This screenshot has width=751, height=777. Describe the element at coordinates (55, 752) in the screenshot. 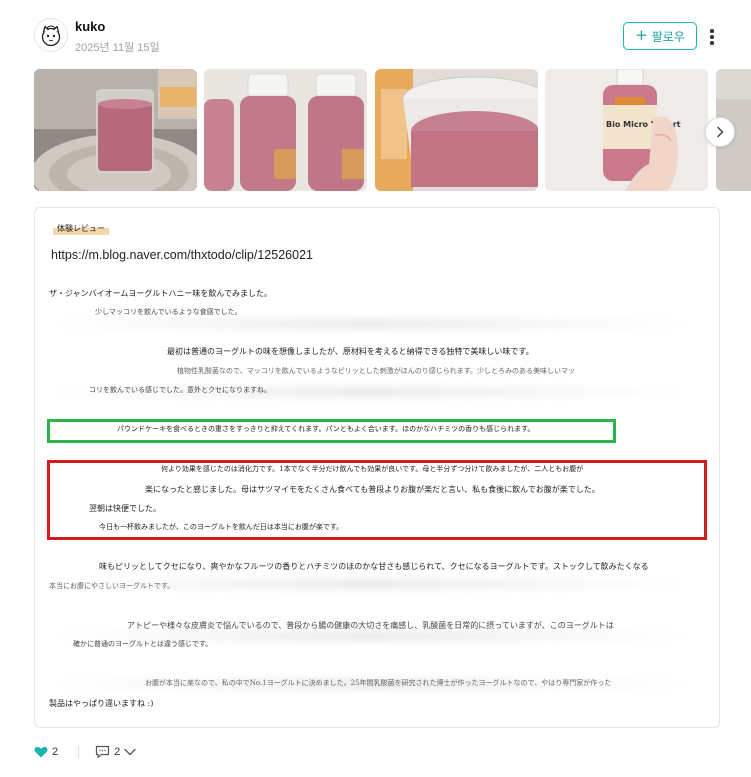

I see `like-count: 2` at that location.